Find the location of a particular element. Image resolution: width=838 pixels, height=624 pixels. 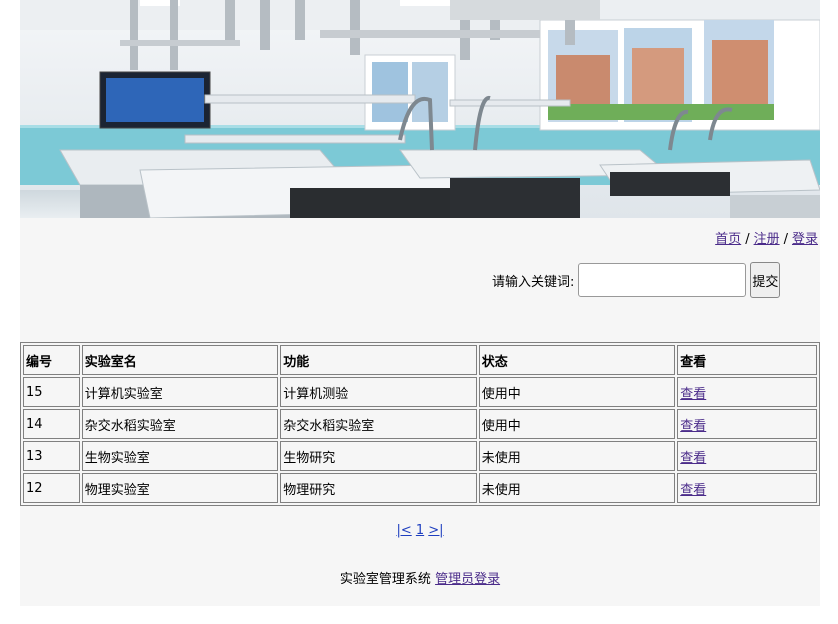

header-status: 状态 is located at coordinates (577, 360).